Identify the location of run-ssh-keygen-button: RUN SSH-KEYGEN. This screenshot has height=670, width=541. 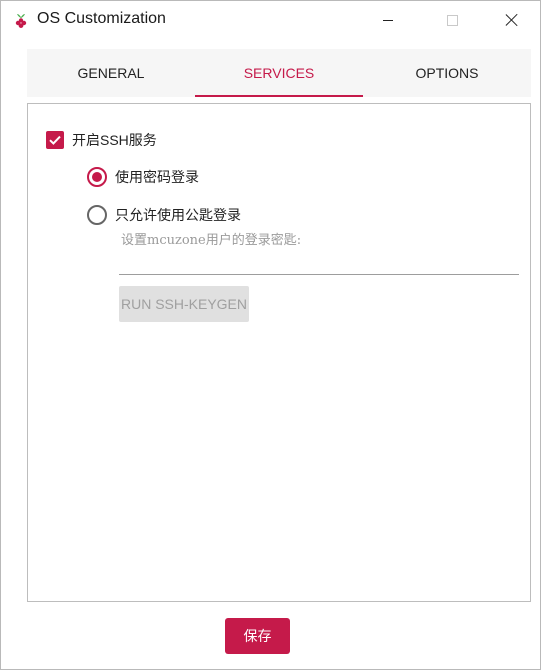
(184, 304).